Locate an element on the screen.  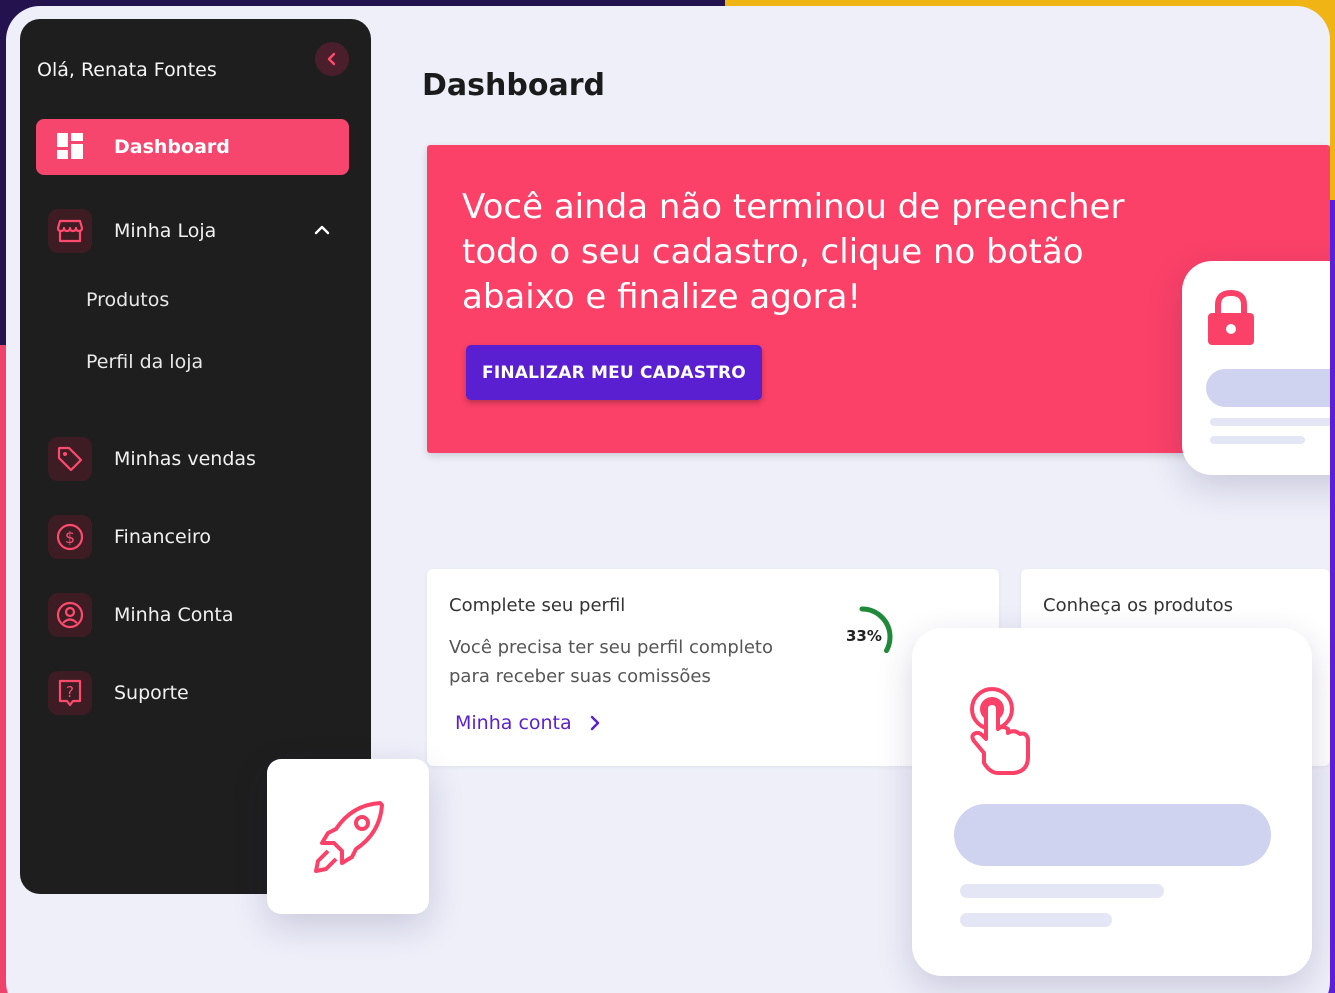
sidebar-item-label: Minha Conta is located at coordinates (174, 615).